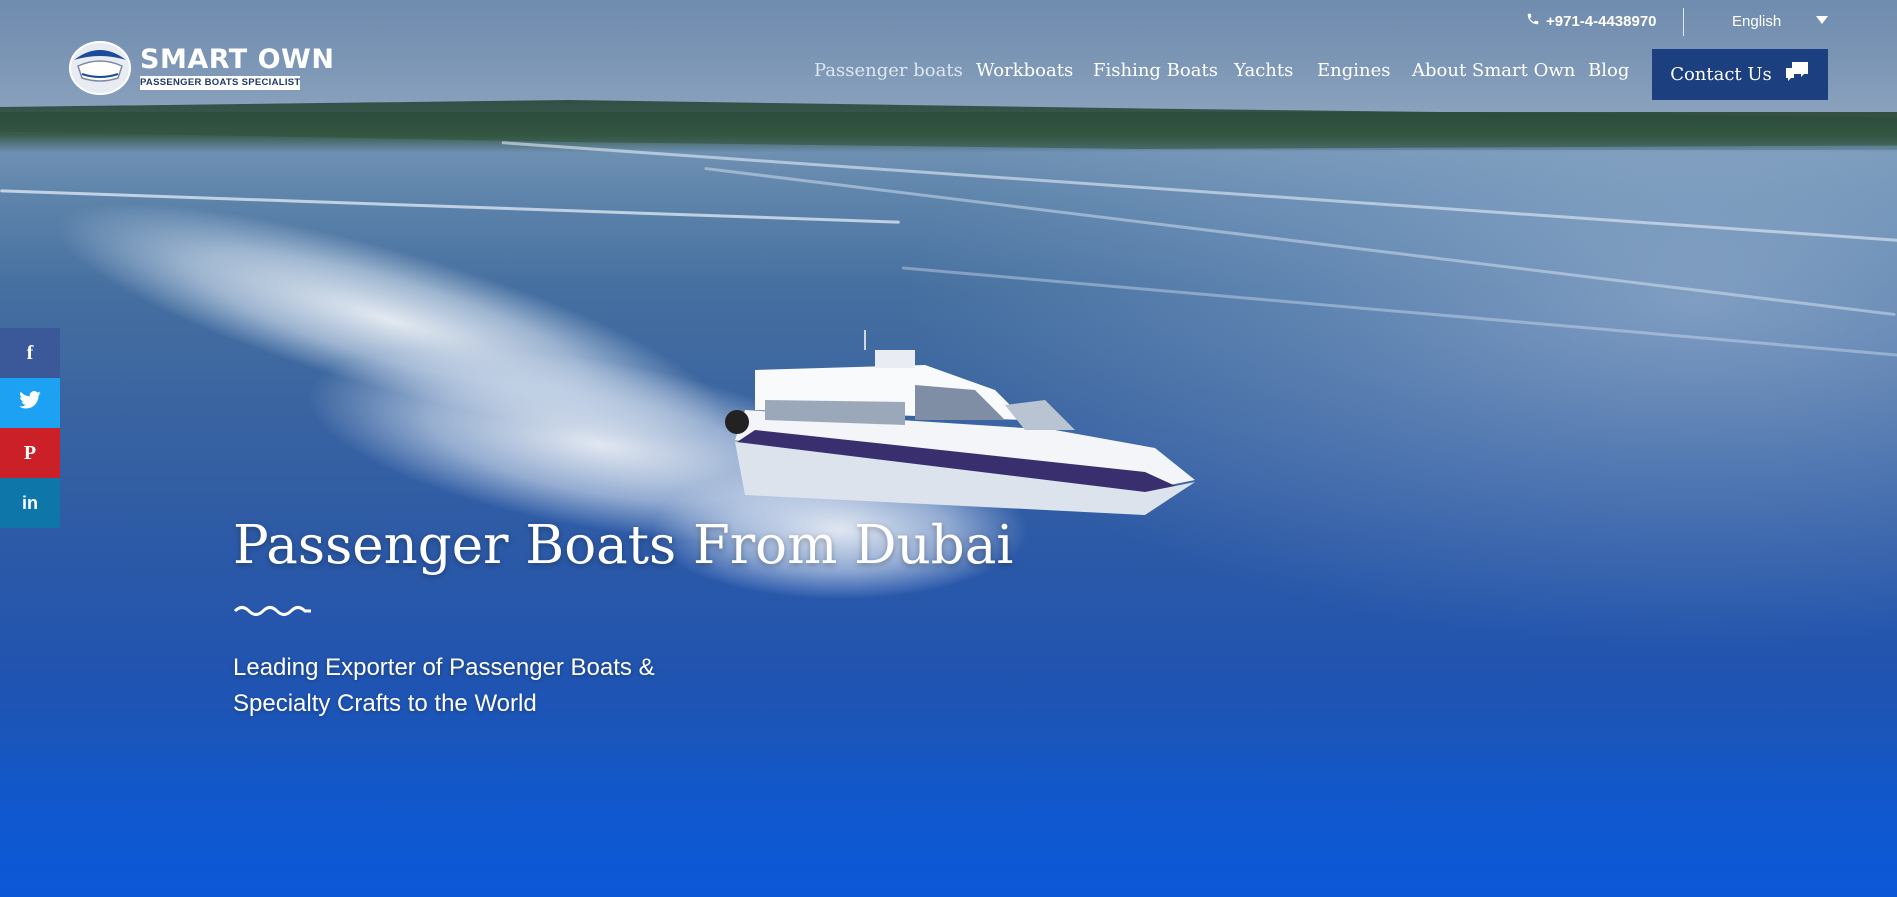  Describe the element at coordinates (1608, 70) in the screenshot. I see `nav-blog: Blog` at that location.